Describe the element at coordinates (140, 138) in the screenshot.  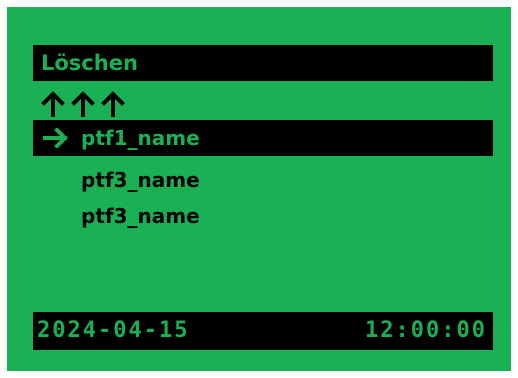
I see `list-item-label: ptf1_name` at that location.